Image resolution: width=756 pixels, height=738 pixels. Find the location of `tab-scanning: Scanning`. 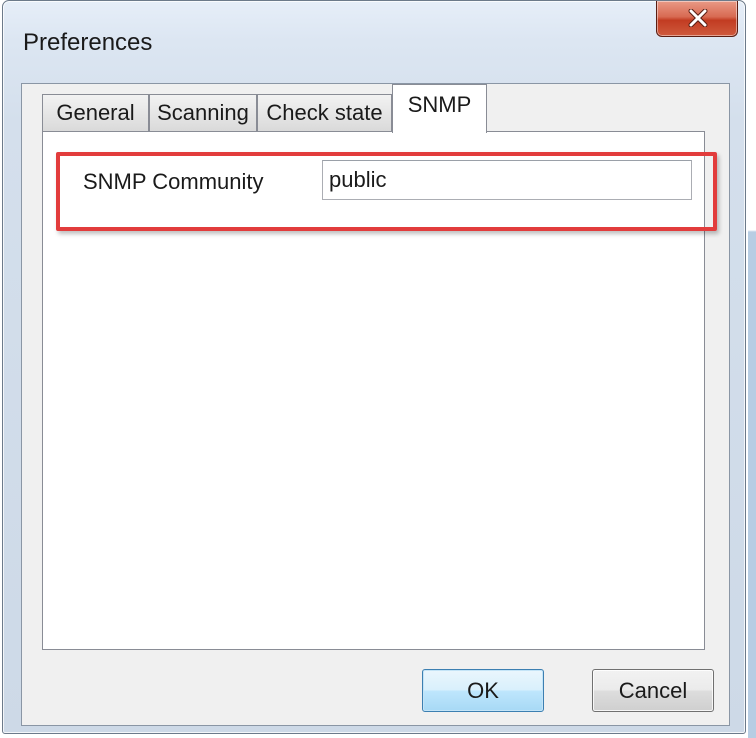

tab-scanning: Scanning is located at coordinates (203, 113).